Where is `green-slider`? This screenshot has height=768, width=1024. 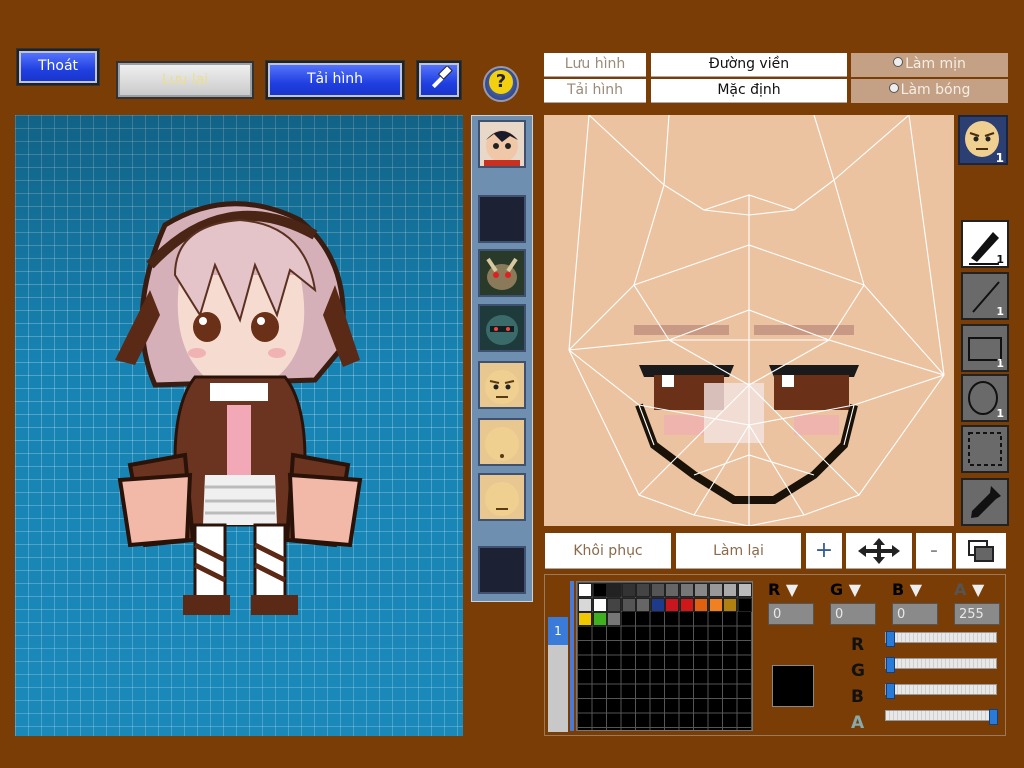
green-slider is located at coordinates (941, 665).